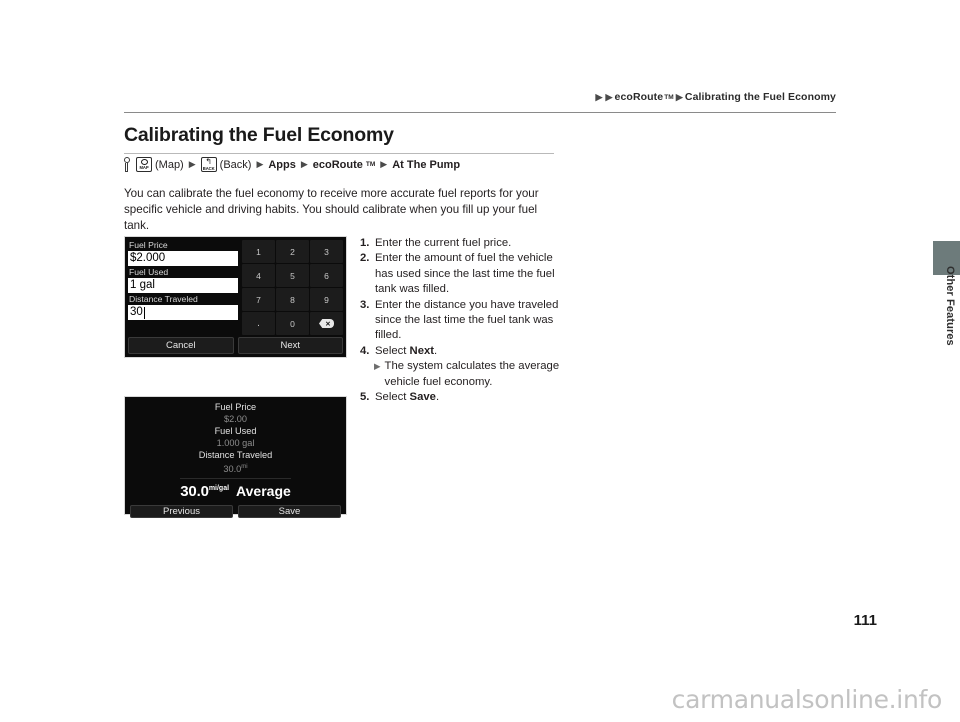  What do you see at coordinates (639, 97) in the screenshot?
I see `breadcrumb-item-ecoroute: ecoRoute` at bounding box center [639, 97].